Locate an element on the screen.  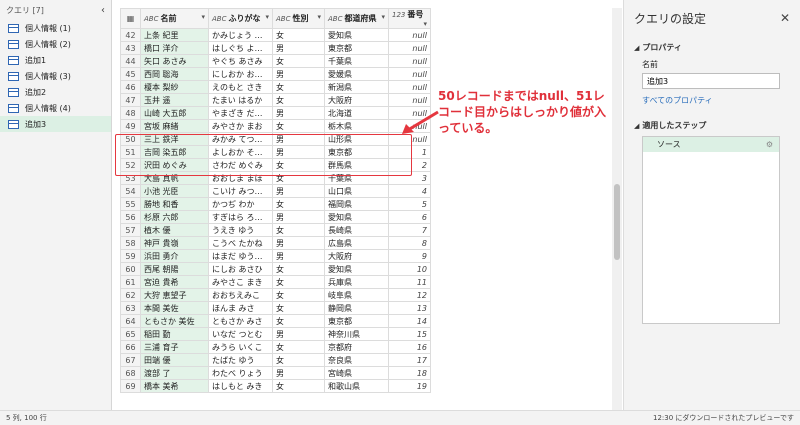
row-number: 49 is located at coordinates (130, 126).